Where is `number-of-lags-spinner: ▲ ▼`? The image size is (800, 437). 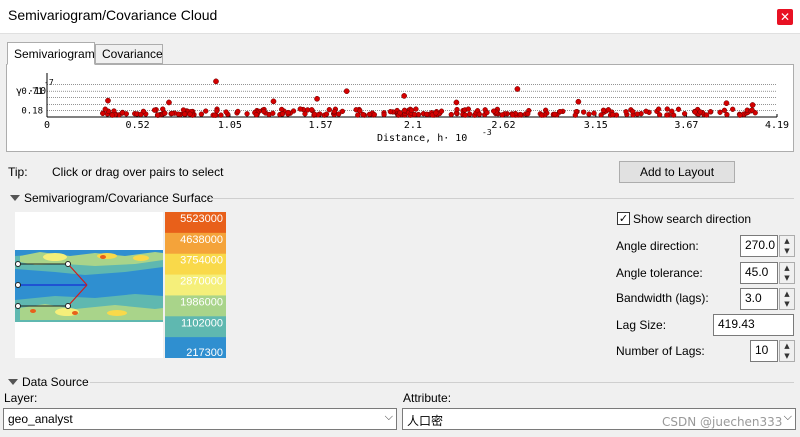 number-of-lags-spinner: ▲ ▼ is located at coordinates (787, 351).